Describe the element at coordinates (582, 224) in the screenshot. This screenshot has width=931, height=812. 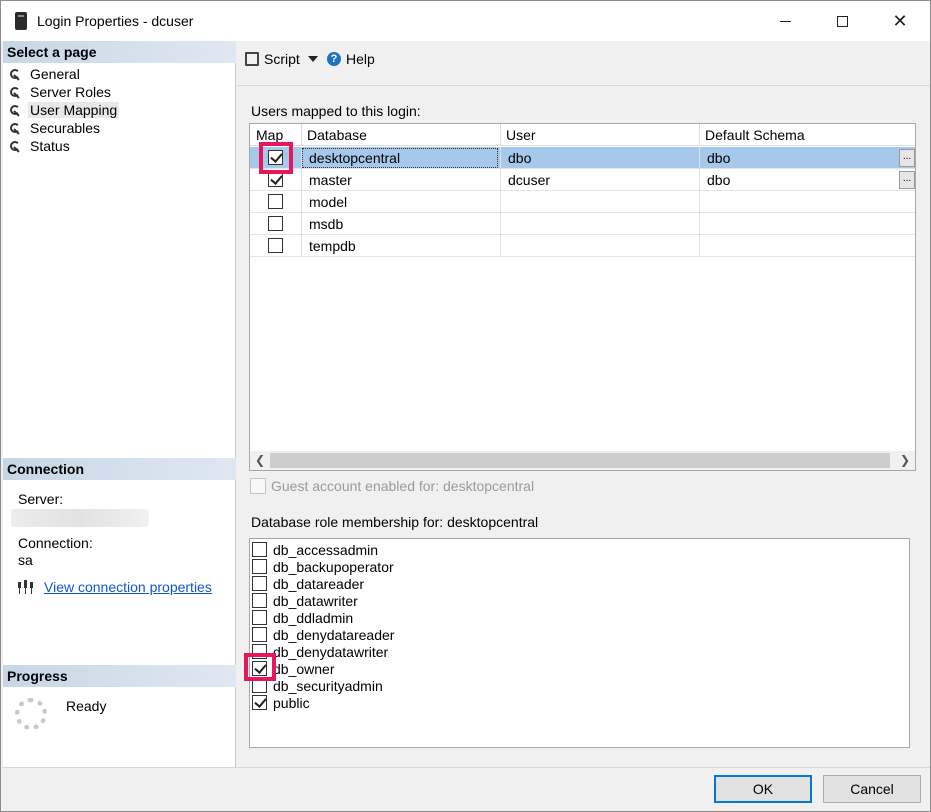
I see `table-row: msdb` at that location.